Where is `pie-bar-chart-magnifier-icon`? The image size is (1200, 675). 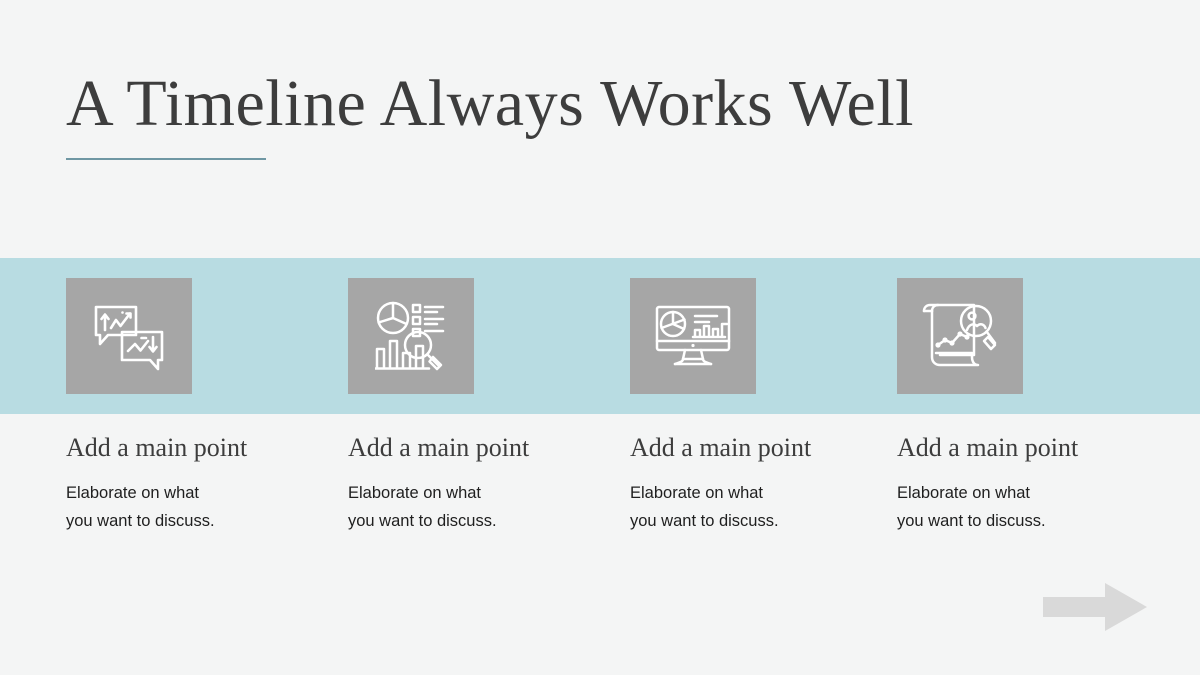
pie-bar-chart-magnifier-icon is located at coordinates (411, 336).